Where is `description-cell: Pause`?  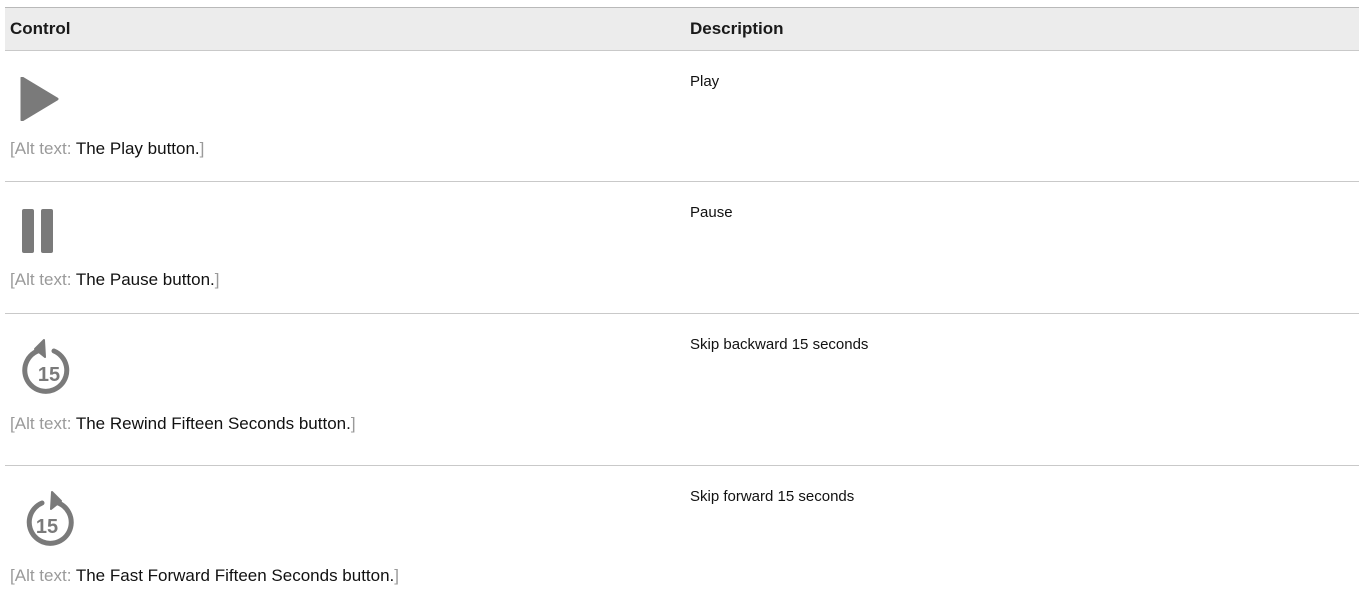 description-cell: Pause is located at coordinates (1022, 247).